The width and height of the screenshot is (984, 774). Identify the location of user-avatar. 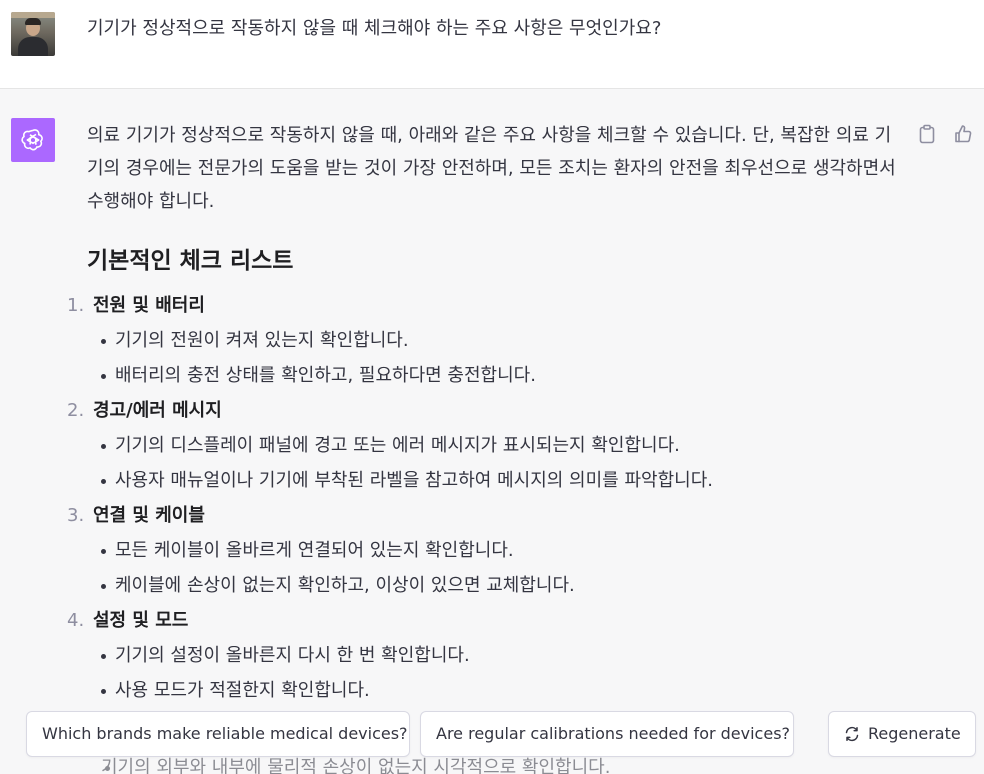
(33, 34).